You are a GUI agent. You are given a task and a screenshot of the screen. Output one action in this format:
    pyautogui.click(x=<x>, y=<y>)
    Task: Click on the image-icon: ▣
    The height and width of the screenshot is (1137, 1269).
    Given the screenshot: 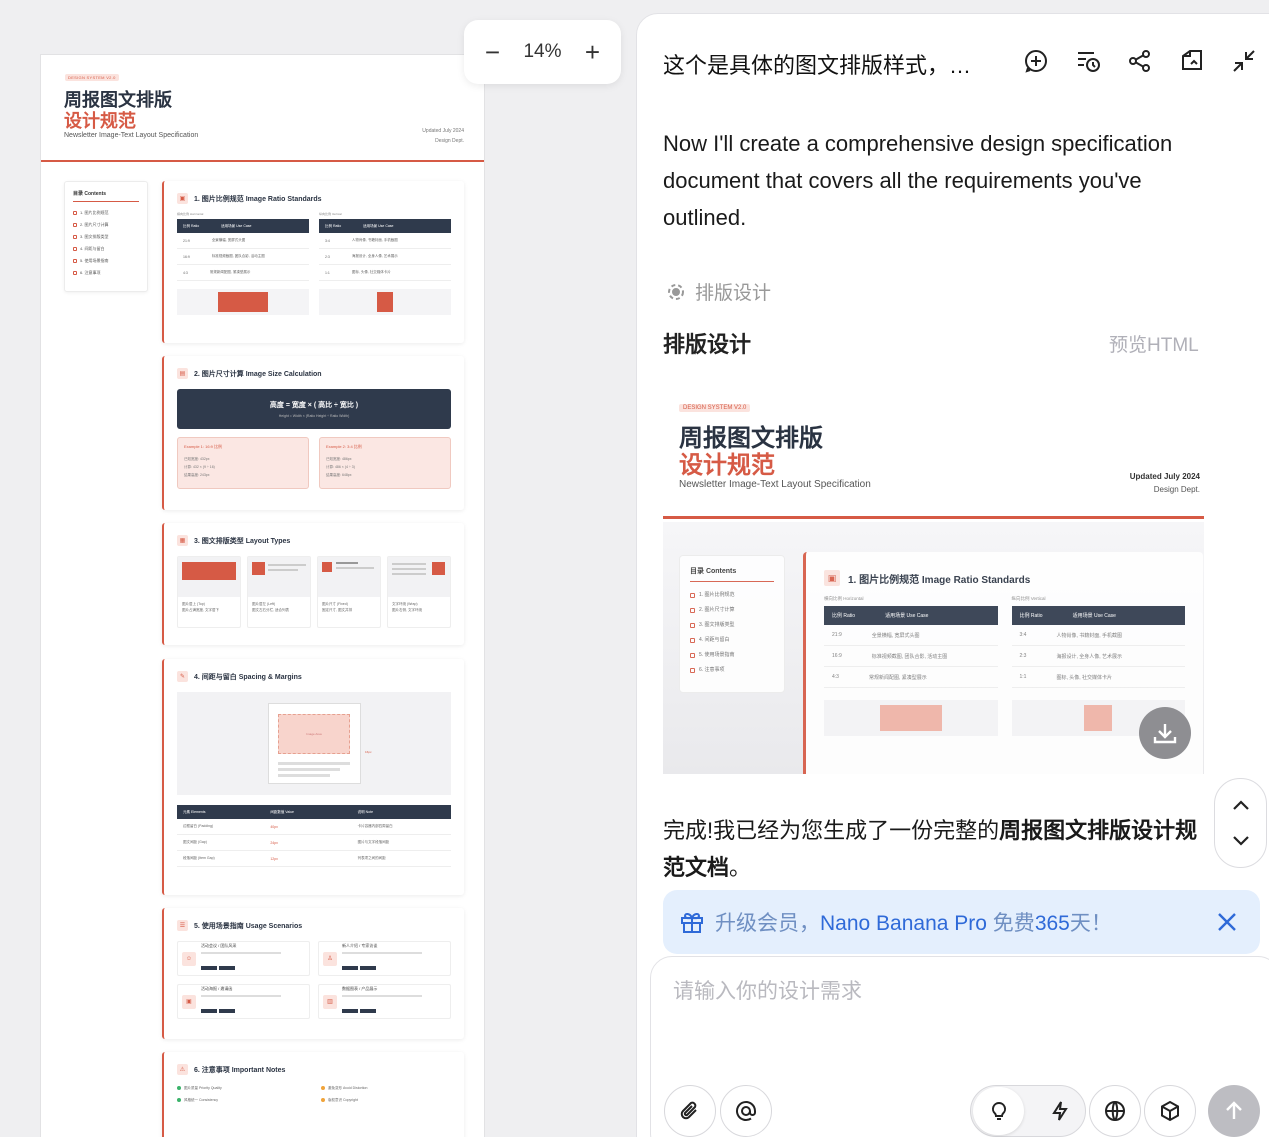 What is the action you would take?
    pyautogui.click(x=182, y=198)
    